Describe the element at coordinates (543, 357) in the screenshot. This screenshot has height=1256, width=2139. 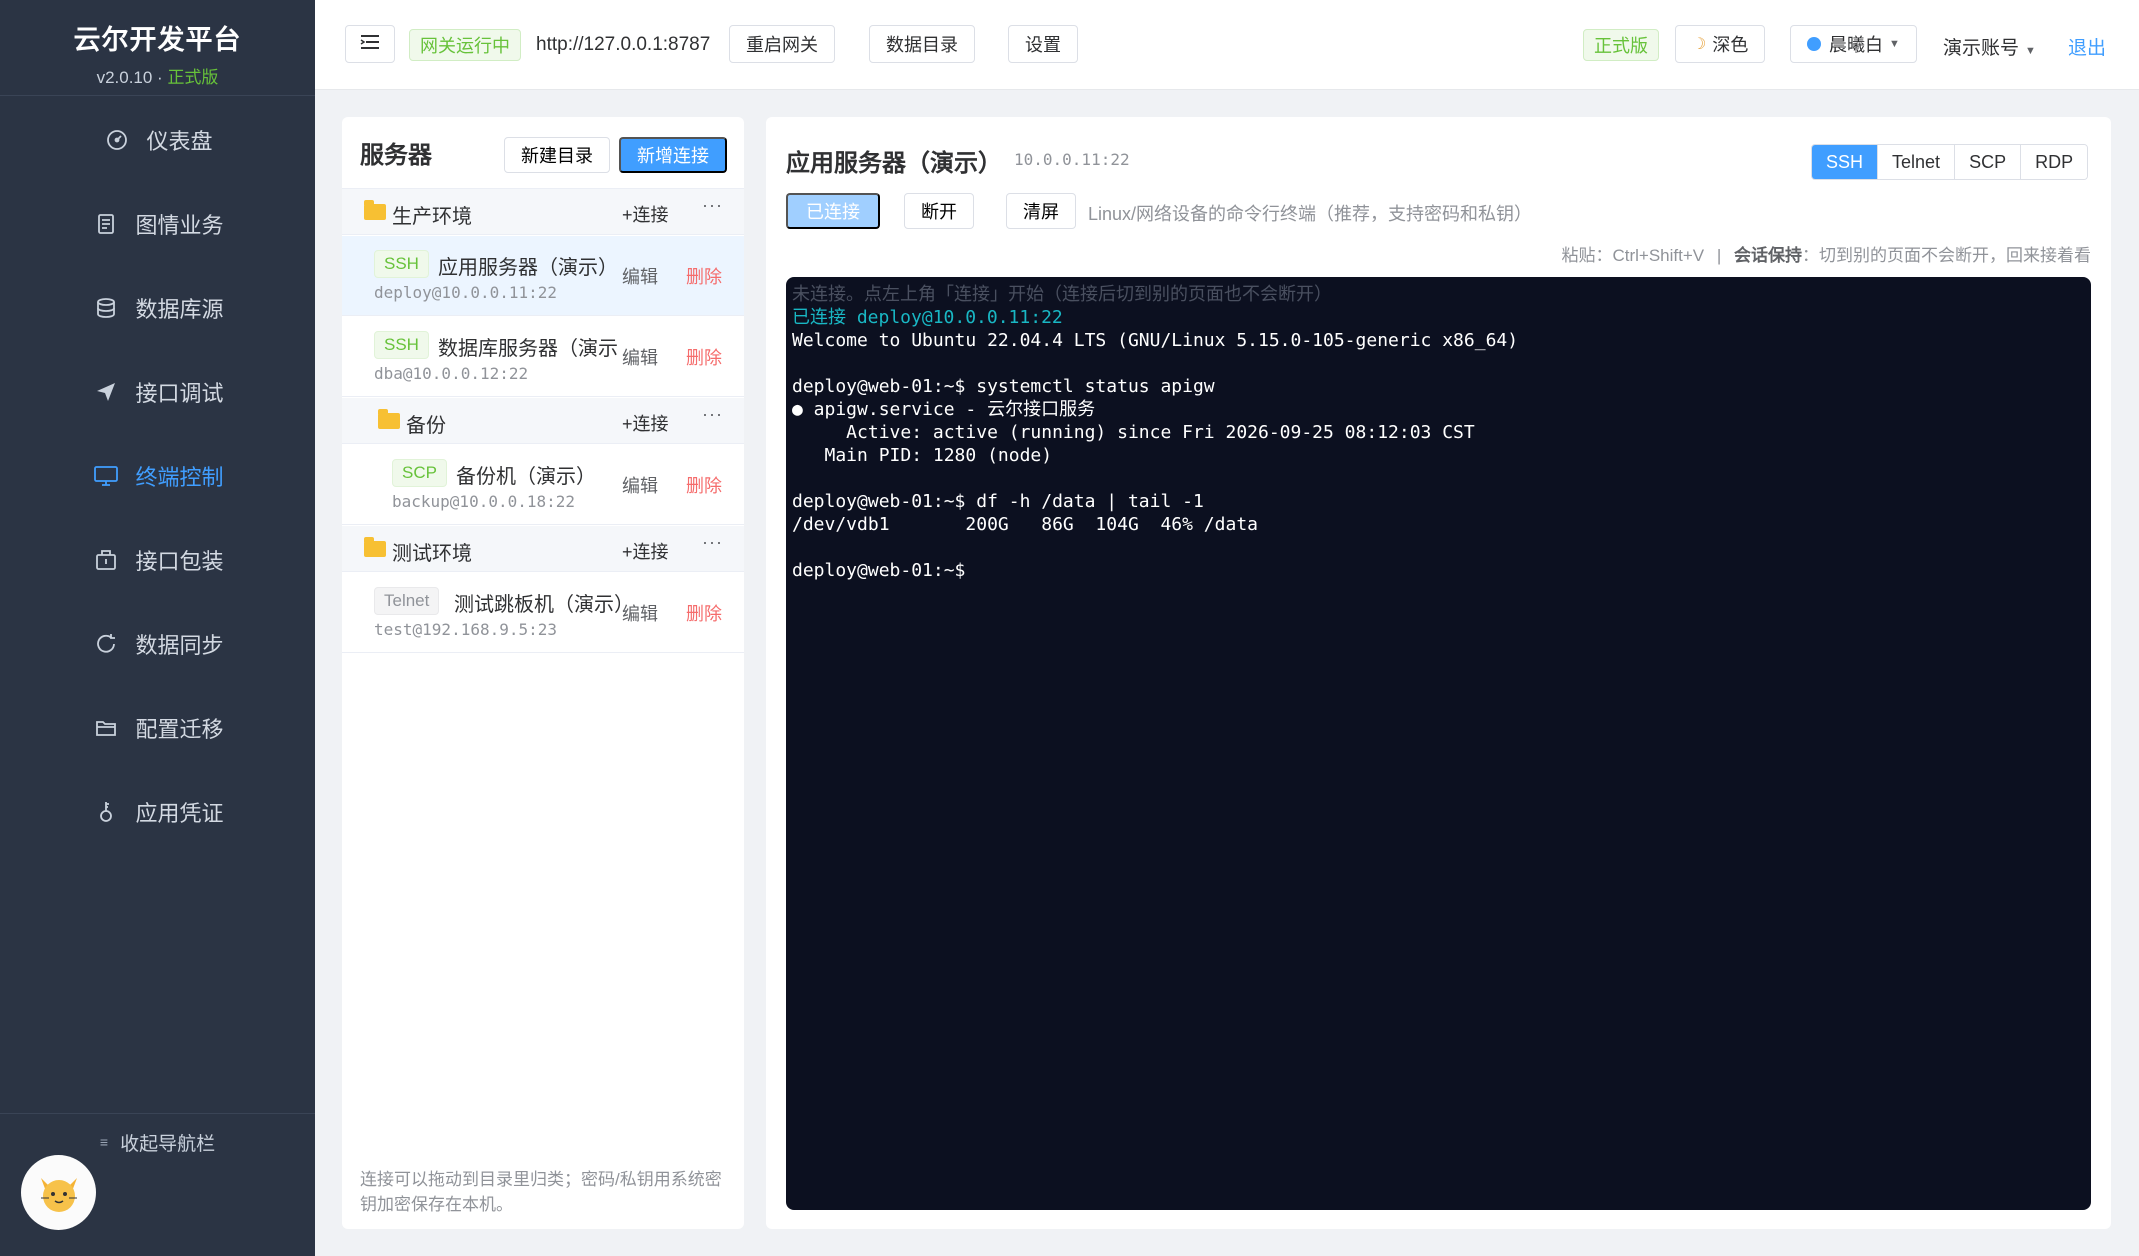
I see `connection-item: SSH 数据库服务器（演示） dba@10.0.0.12:22 编辑 删除` at that location.